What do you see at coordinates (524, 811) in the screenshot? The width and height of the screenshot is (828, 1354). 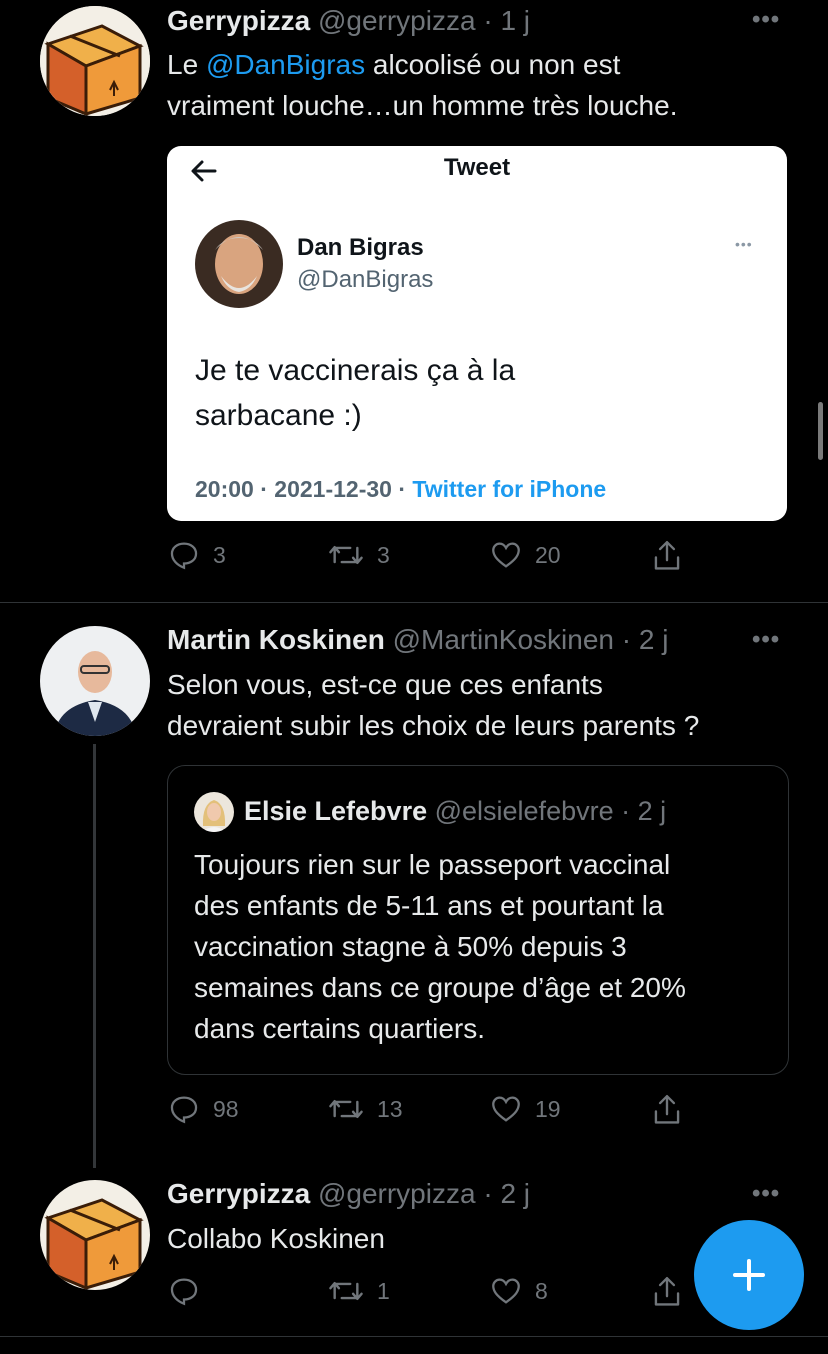 I see `quoted-author-handle: @elsielefebvre` at bounding box center [524, 811].